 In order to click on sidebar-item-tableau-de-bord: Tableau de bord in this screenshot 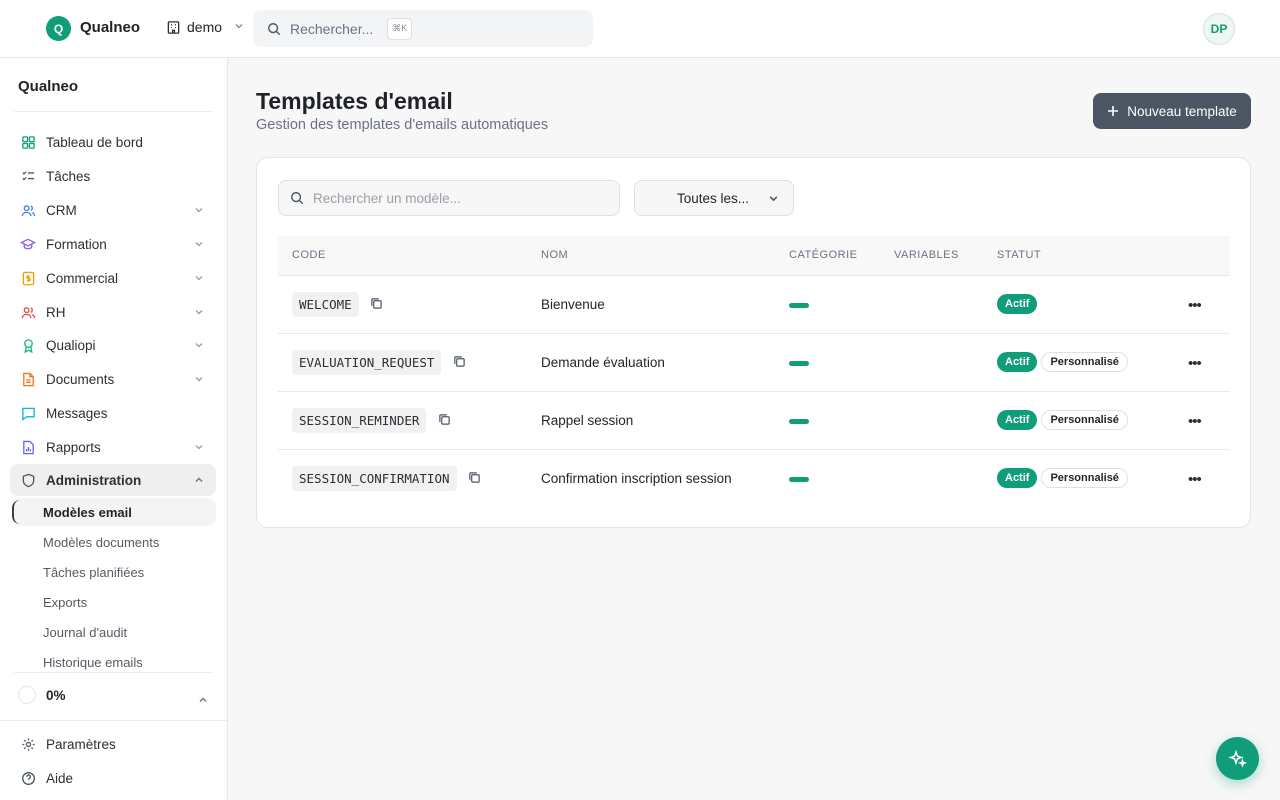, I will do `click(113, 142)`.